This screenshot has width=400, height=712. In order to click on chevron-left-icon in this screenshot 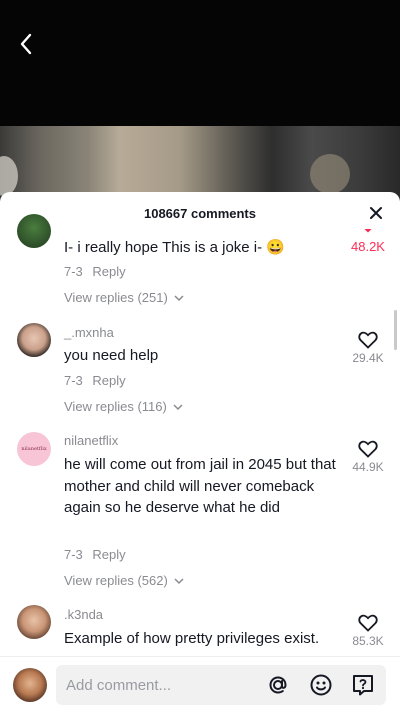, I will do `click(26, 44)`.